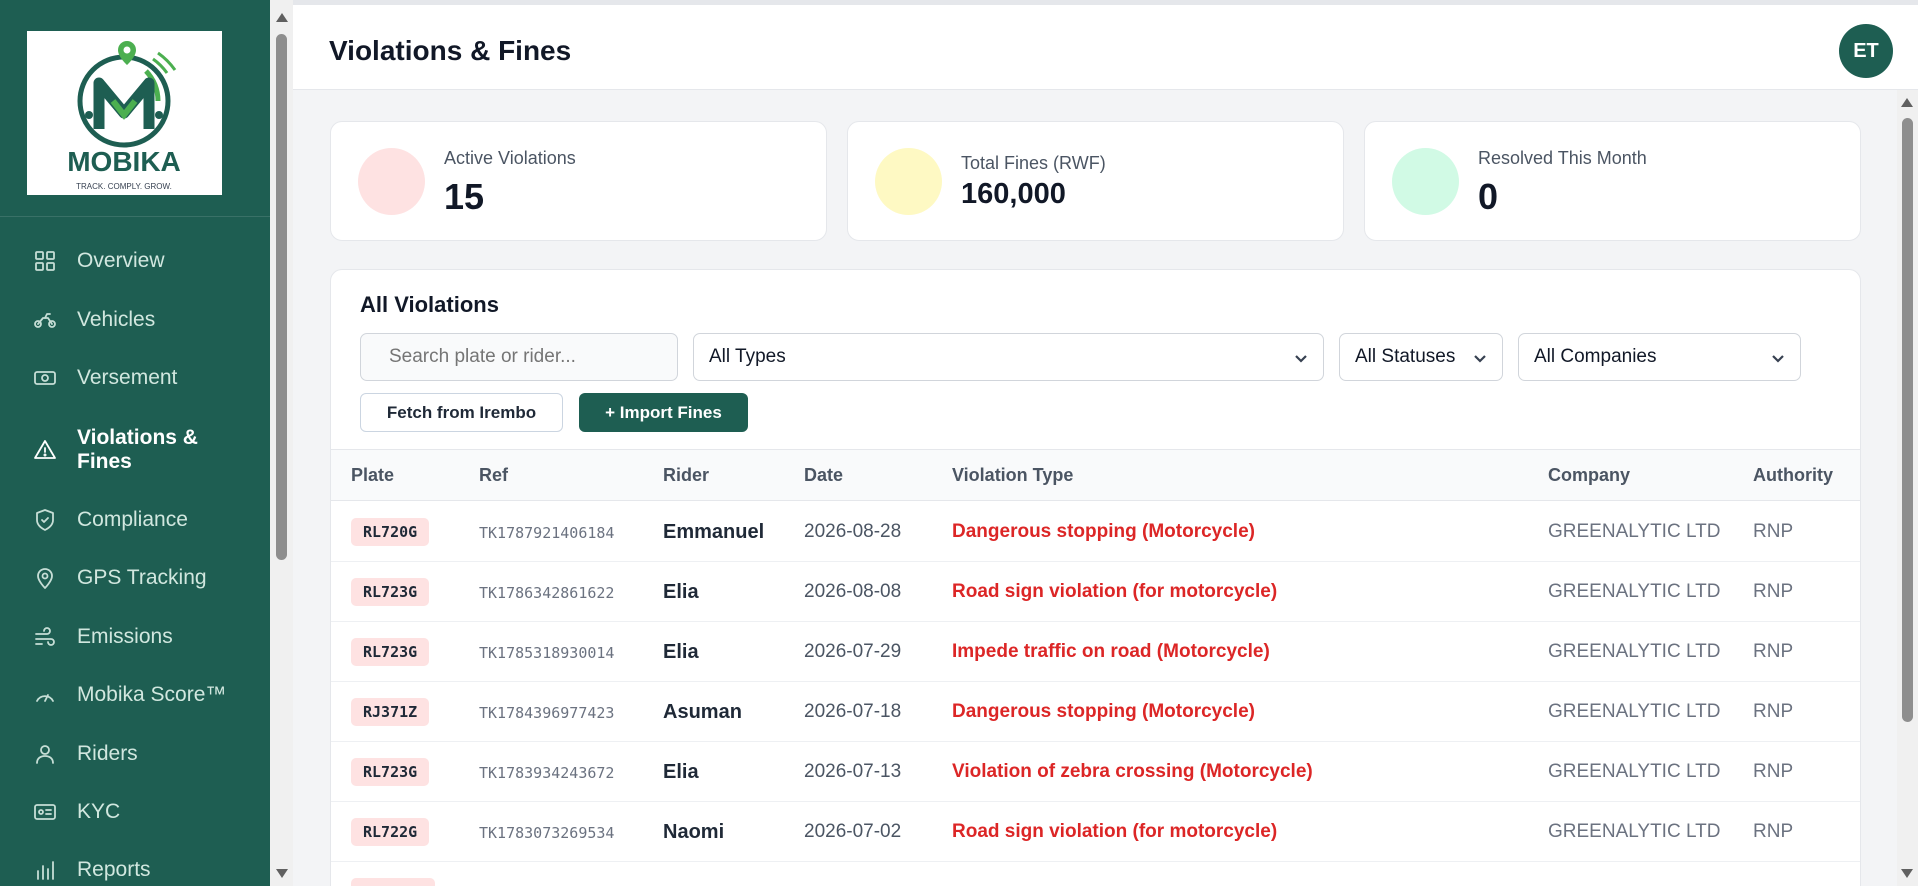 The width and height of the screenshot is (1918, 886). What do you see at coordinates (132, 519) in the screenshot?
I see `sidebar-item-label: Compliance` at bounding box center [132, 519].